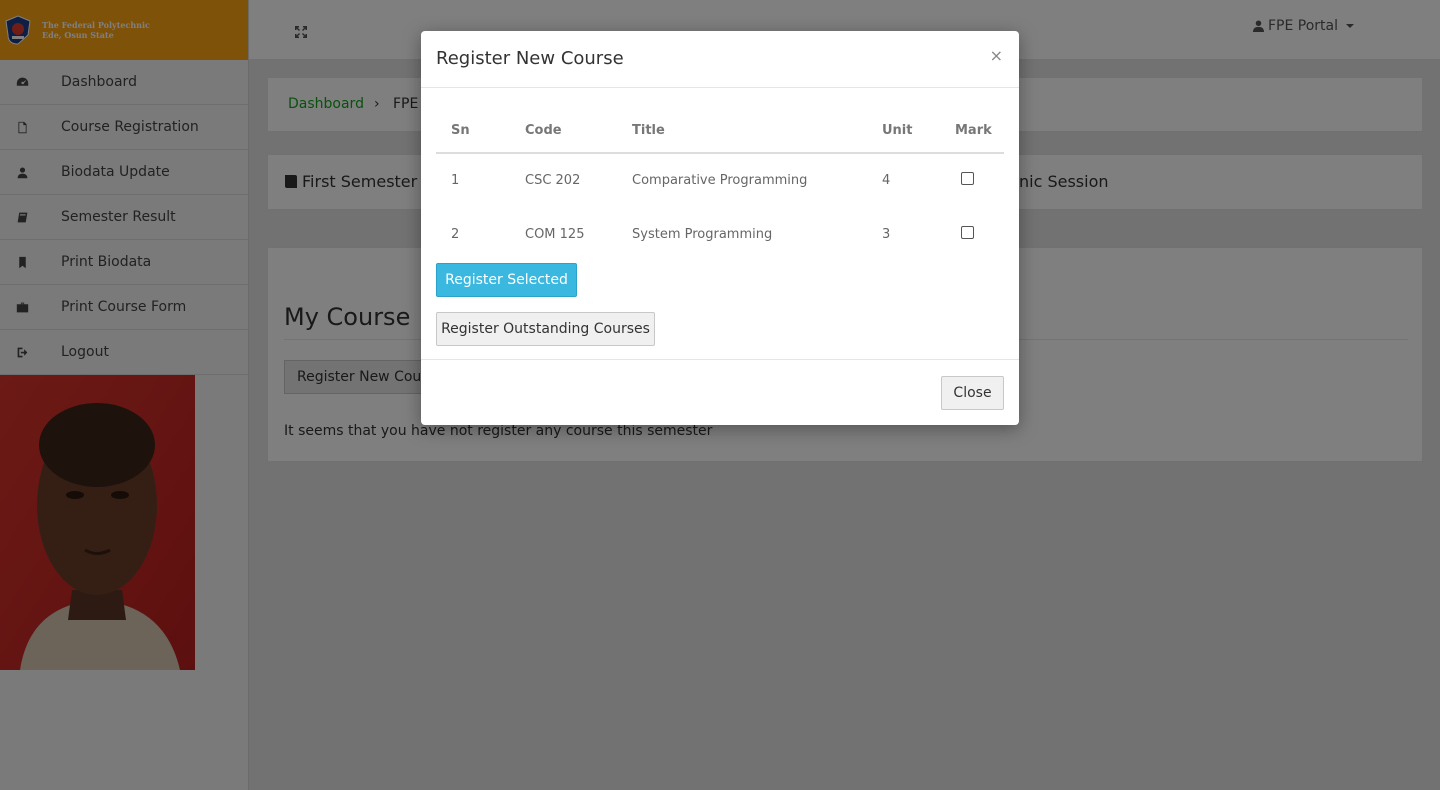 This screenshot has height=790, width=1440. I want to click on column-header-unit: Unit, so click(903, 131).